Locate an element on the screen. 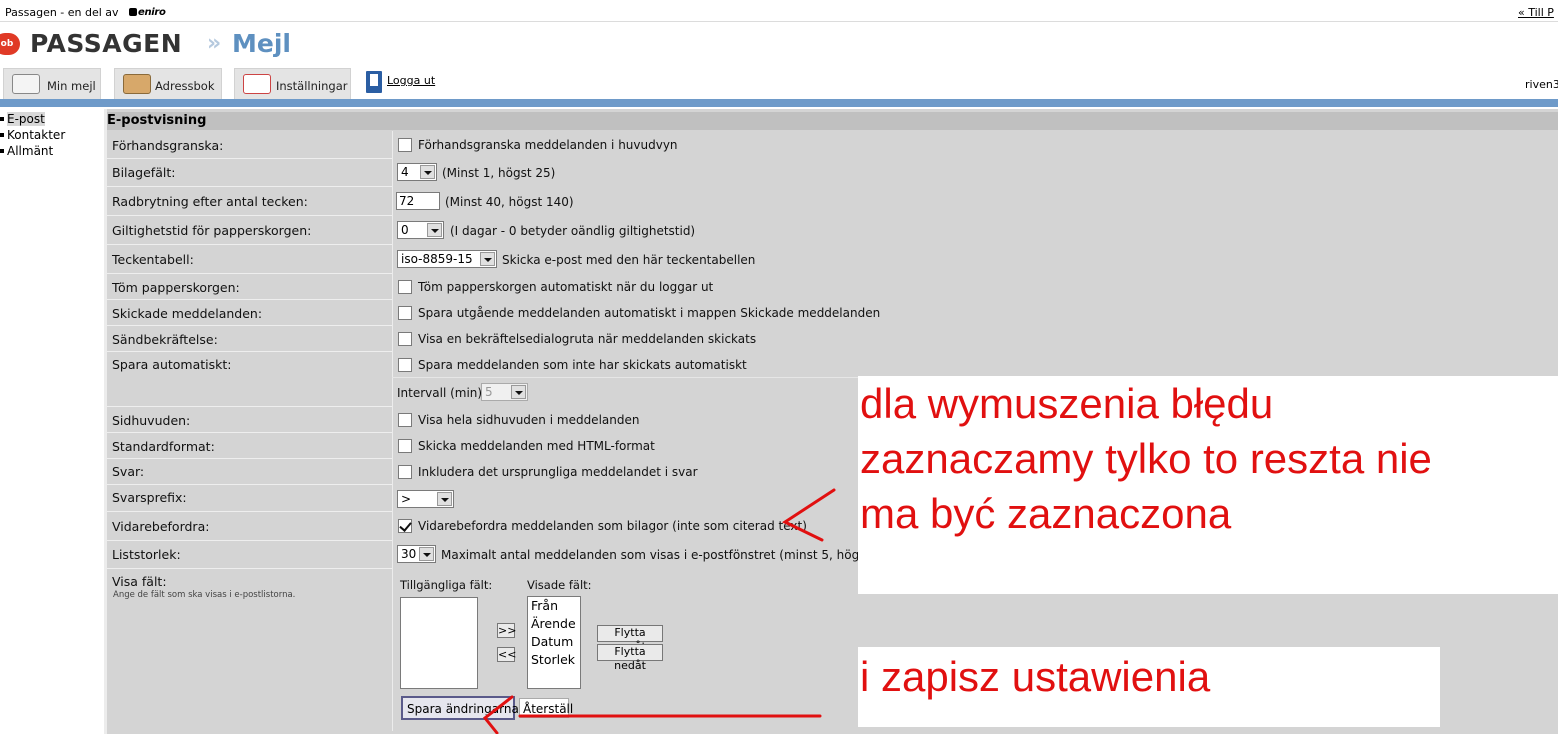 Image resolution: width=1558 pixels, height=734 pixels. annotation-arrows is located at coordinates (659, 611).